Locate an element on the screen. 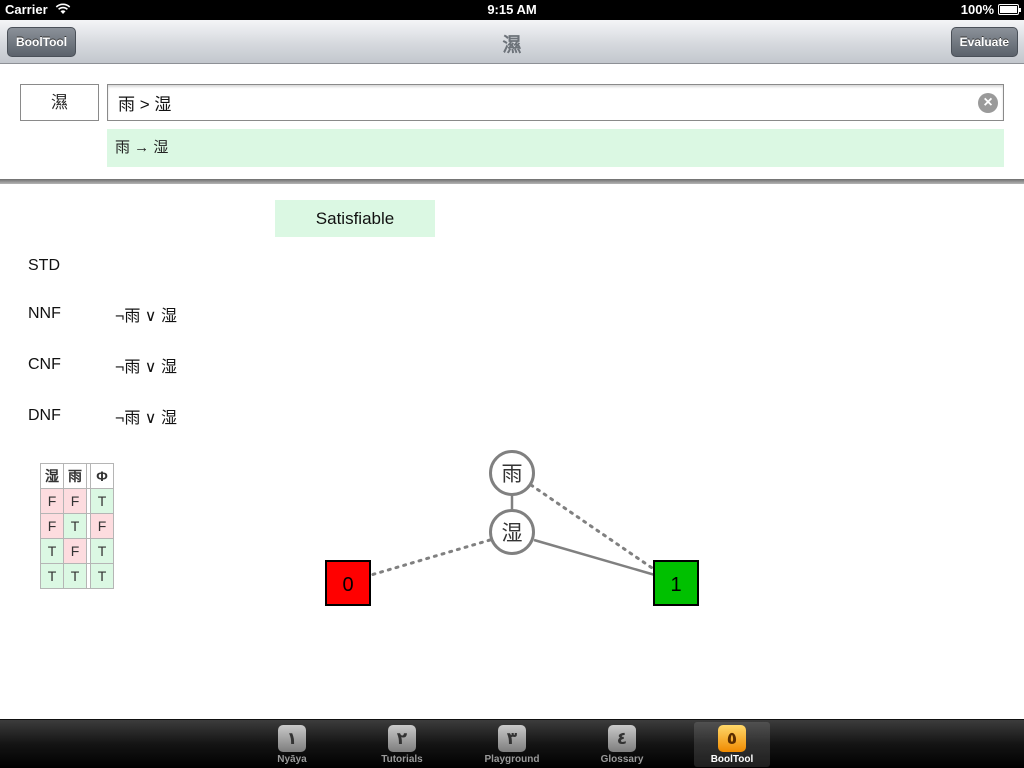 The height and width of the screenshot is (768, 1024). clock: 9:15 AM is located at coordinates (512, 9).